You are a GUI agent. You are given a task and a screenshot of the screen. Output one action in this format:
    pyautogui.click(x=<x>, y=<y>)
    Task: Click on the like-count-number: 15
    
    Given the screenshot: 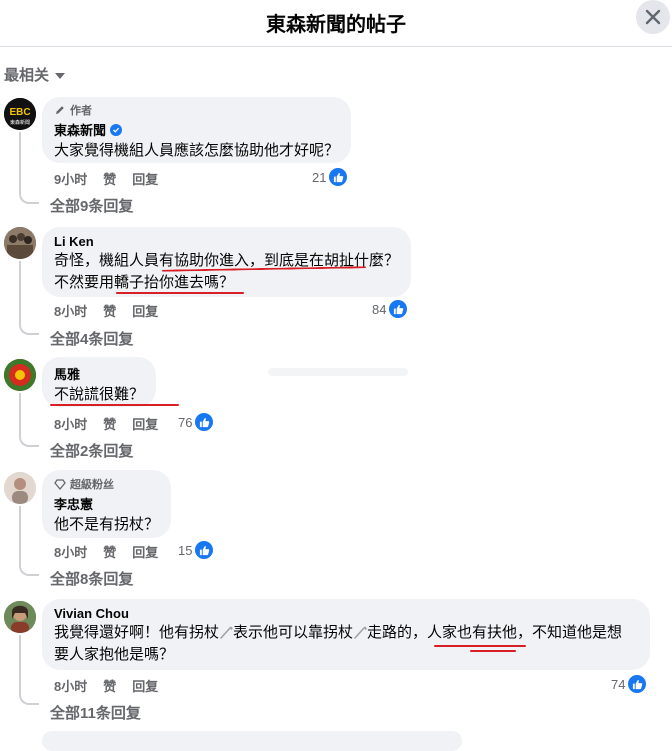 What is the action you would take?
    pyautogui.click(x=185, y=550)
    